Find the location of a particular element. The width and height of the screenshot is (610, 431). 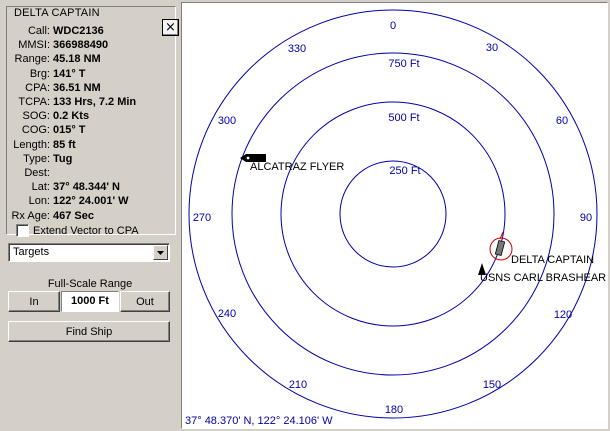

info-row: Brg: 141° T is located at coordinates (91, 74).